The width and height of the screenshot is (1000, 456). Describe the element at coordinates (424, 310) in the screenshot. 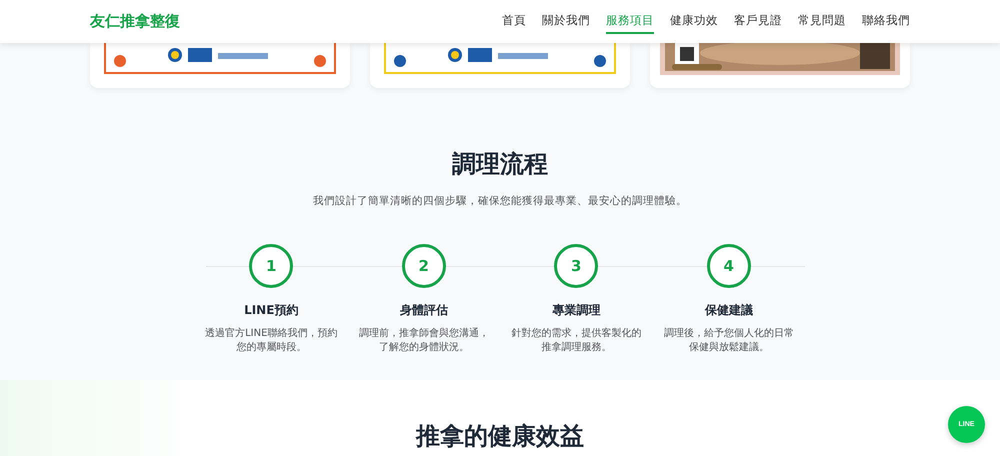

I see `step-title: 身體評估` at that location.